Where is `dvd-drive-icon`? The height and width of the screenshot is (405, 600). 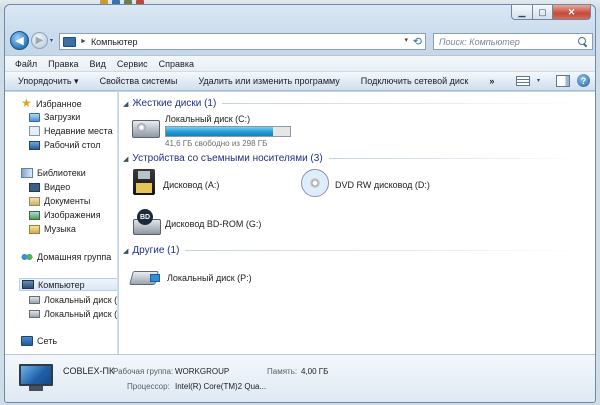 dvd-drive-icon is located at coordinates (315, 183).